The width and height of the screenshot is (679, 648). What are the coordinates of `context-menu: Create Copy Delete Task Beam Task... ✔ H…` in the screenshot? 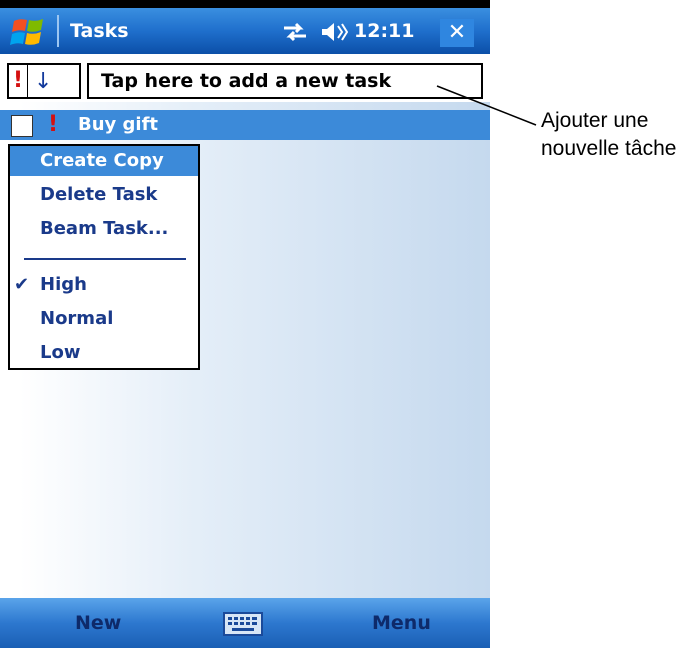 It's located at (104, 257).